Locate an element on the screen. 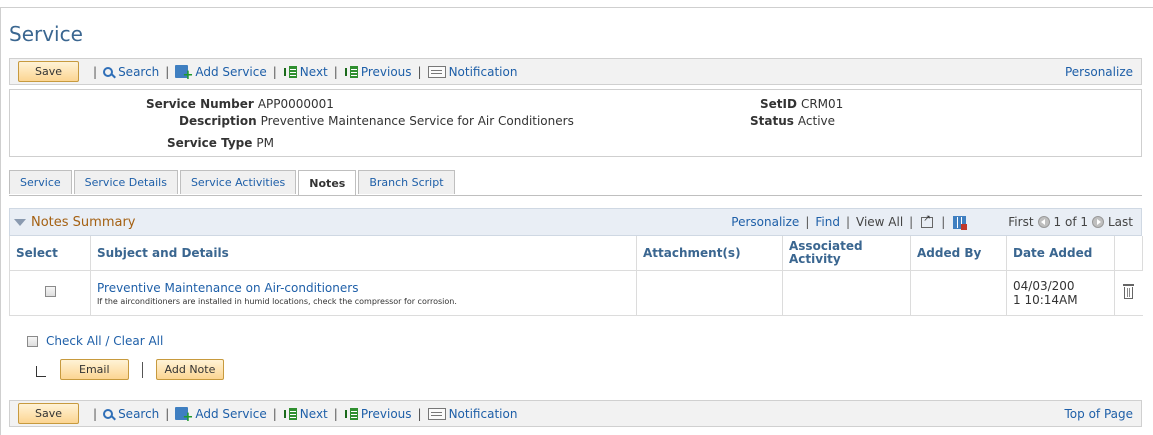  column-header-activity: Associated Activity is located at coordinates (846, 253).